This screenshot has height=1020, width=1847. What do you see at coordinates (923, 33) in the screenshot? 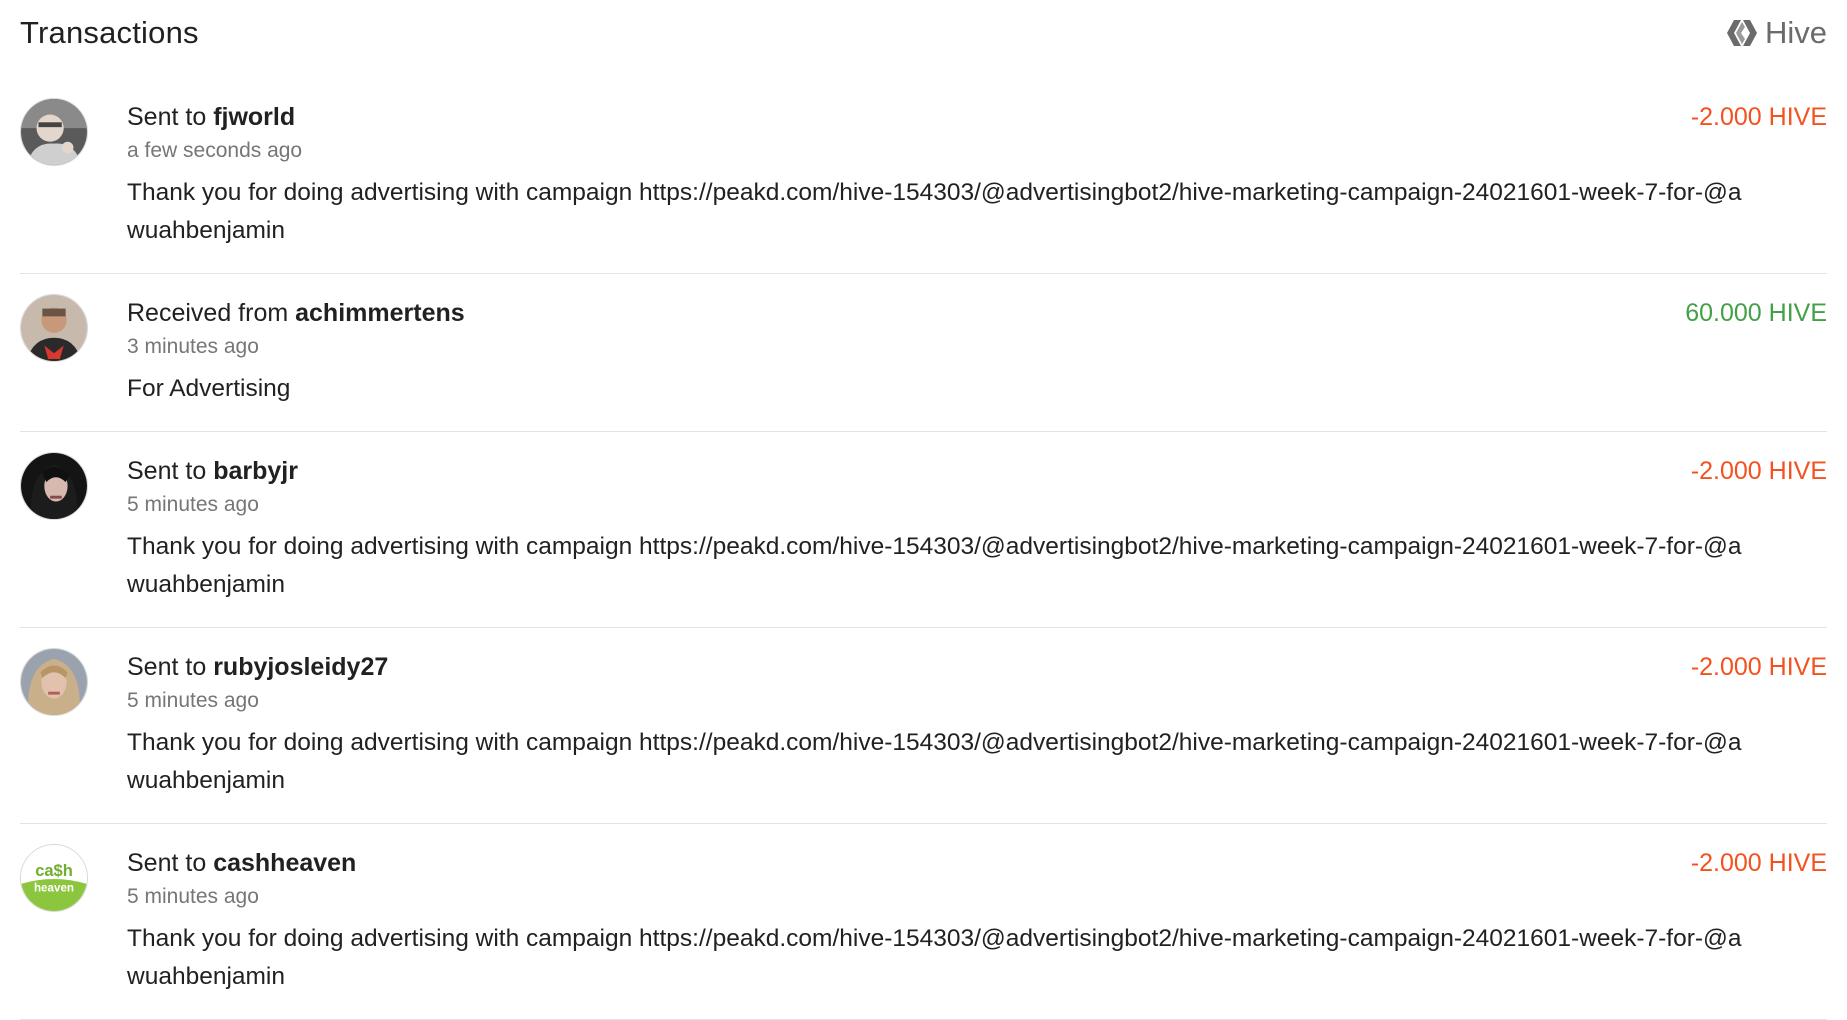
I see `transactions-header: Transactions Hive` at bounding box center [923, 33].